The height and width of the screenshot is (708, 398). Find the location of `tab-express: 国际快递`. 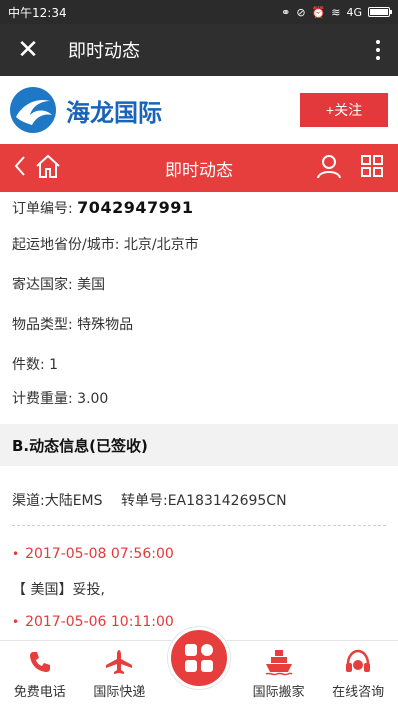

tab-express: 国际快递 is located at coordinates (120, 674).